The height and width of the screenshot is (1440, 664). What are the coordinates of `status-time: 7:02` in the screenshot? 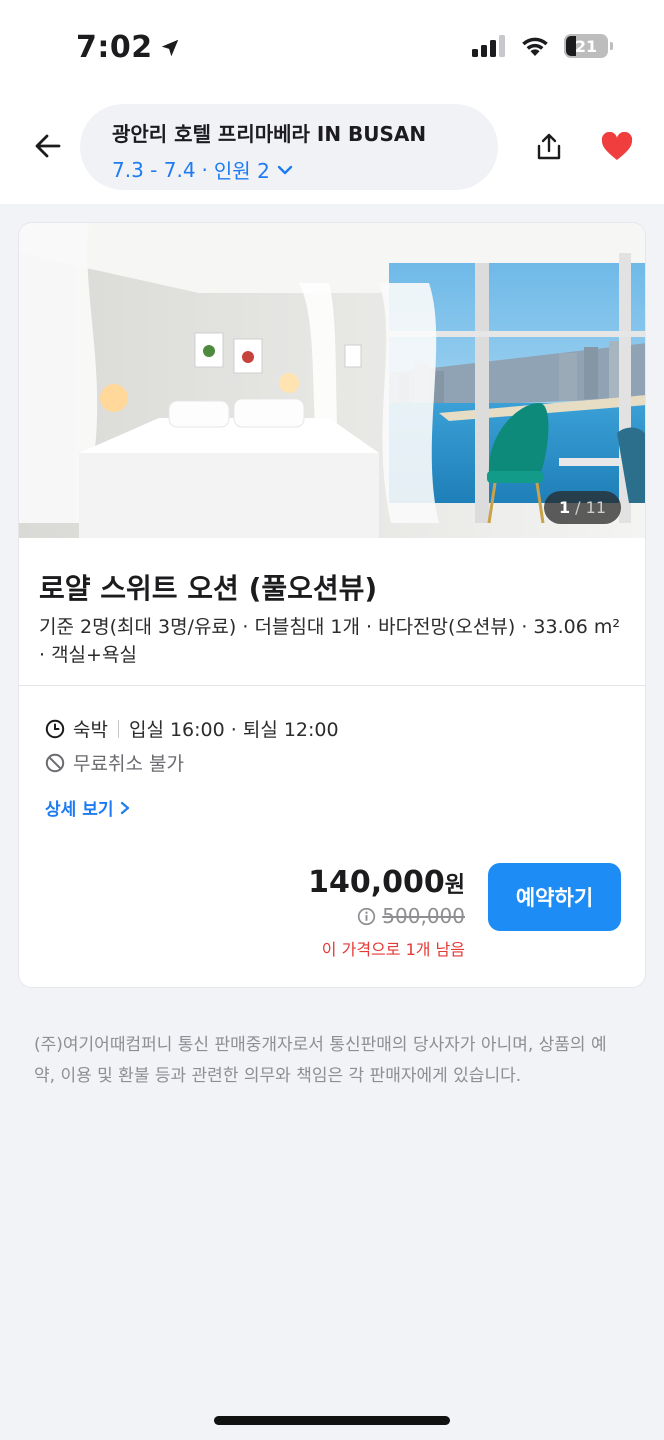 It's located at (128, 47).